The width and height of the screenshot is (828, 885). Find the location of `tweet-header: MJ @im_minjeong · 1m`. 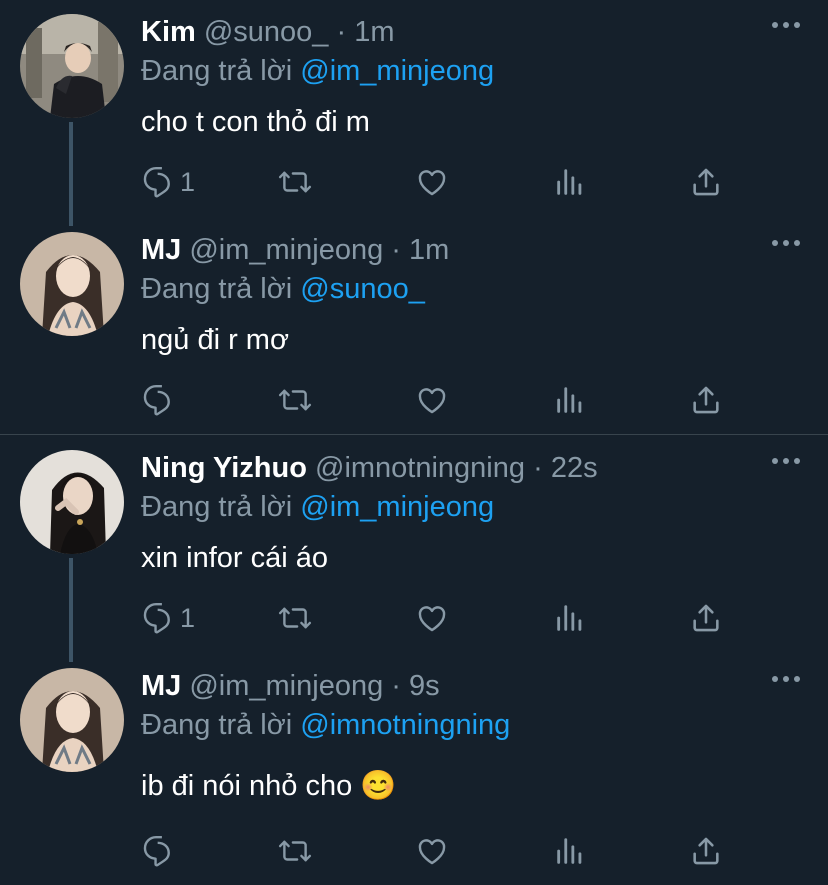

tweet-header: MJ @im_minjeong · 1m is located at coordinates (295, 250).